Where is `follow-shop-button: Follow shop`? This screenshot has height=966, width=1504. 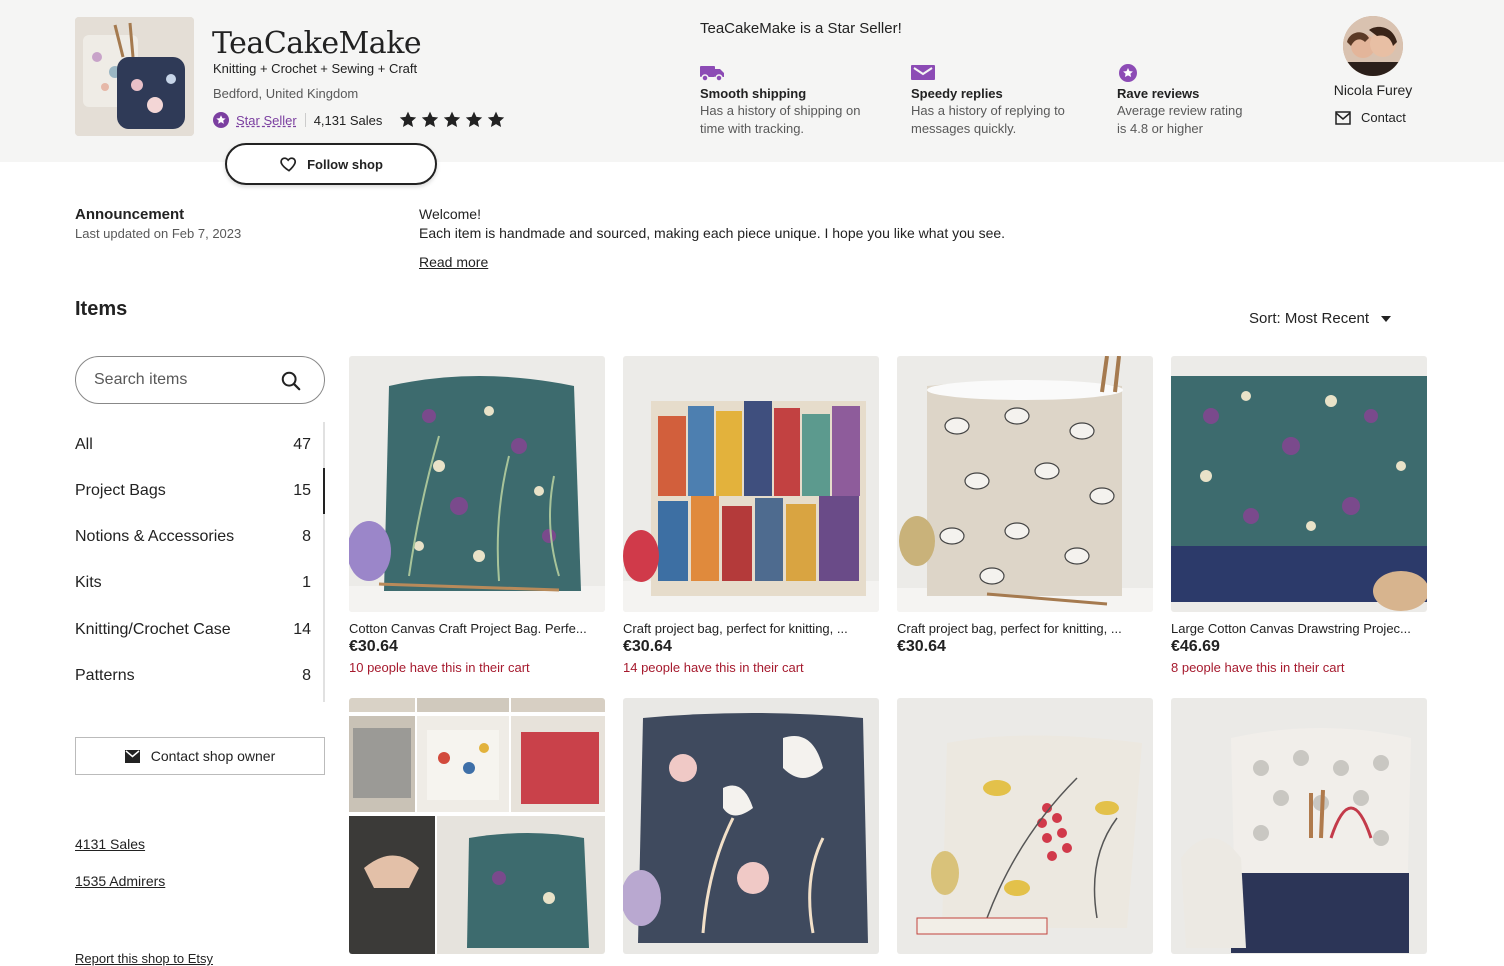
follow-shop-button: Follow shop is located at coordinates (331, 164).